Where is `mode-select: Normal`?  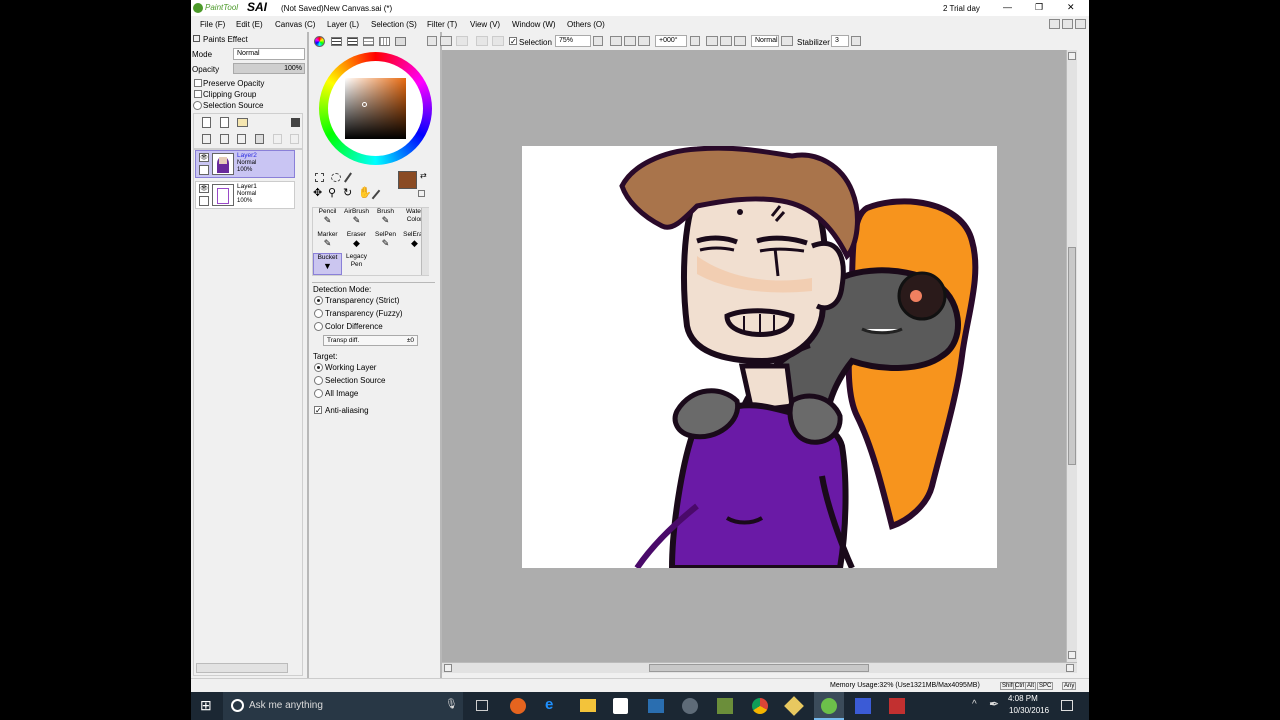
mode-select: Normal is located at coordinates (269, 54).